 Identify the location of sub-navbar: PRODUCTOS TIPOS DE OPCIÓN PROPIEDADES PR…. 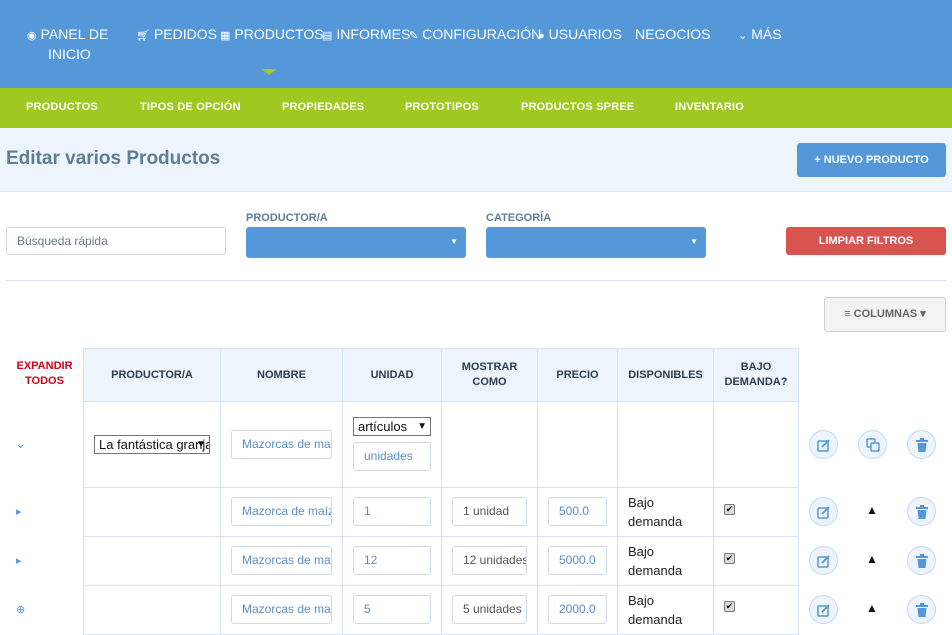
(476, 111).